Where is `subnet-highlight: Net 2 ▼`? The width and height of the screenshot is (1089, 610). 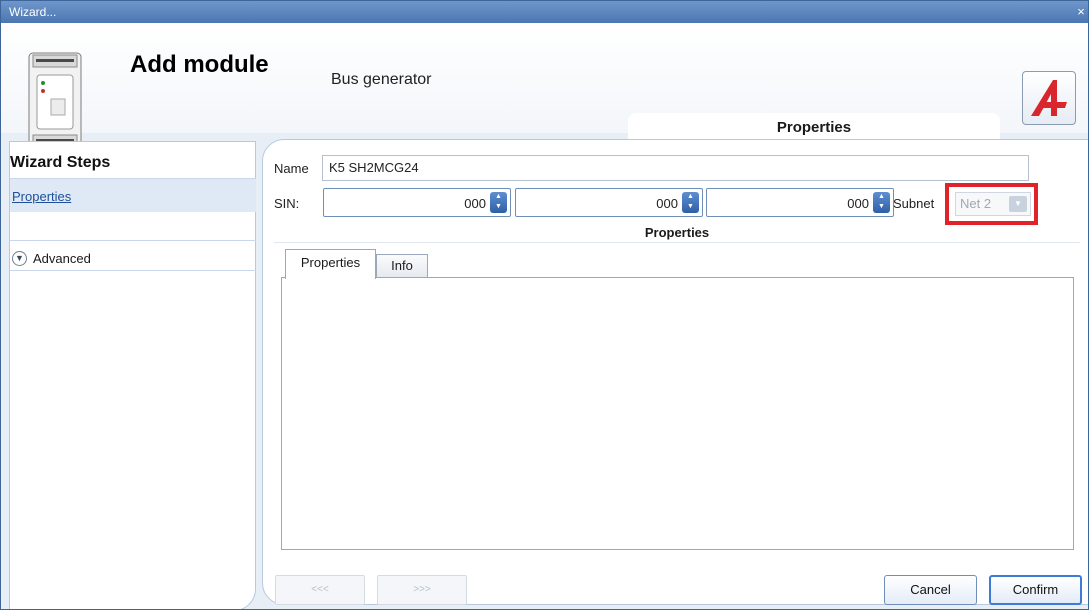
subnet-highlight: Net 2 ▼ is located at coordinates (991, 204).